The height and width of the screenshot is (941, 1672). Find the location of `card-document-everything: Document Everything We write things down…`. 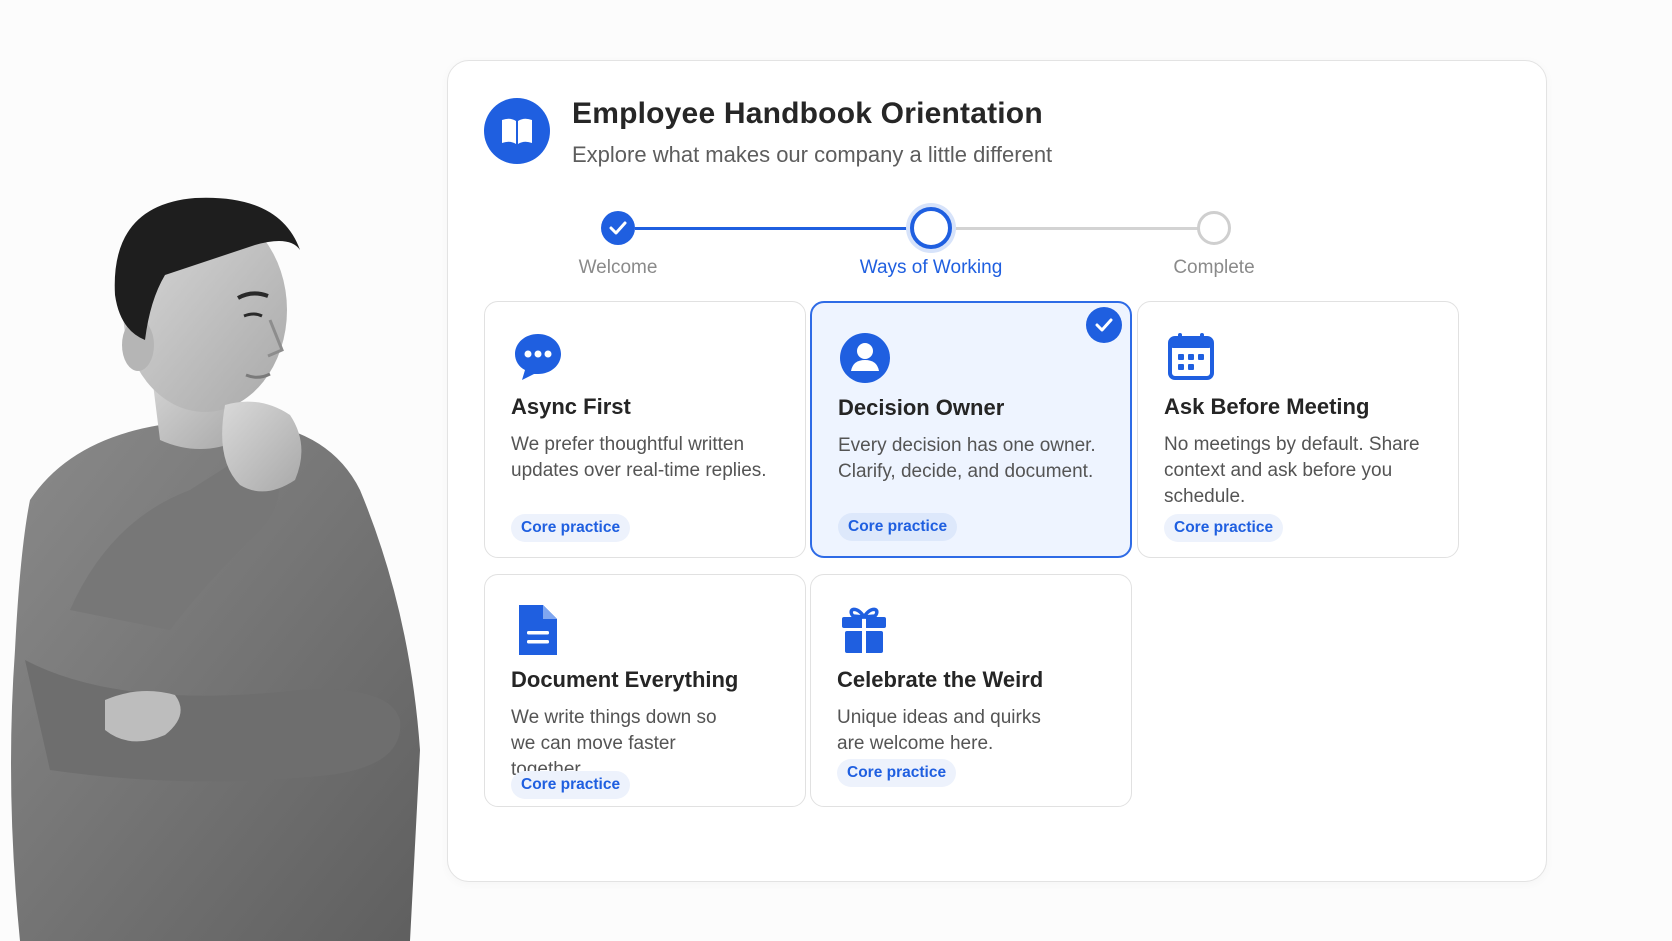

card-document-everything: Document Everything We write things down… is located at coordinates (645, 690).